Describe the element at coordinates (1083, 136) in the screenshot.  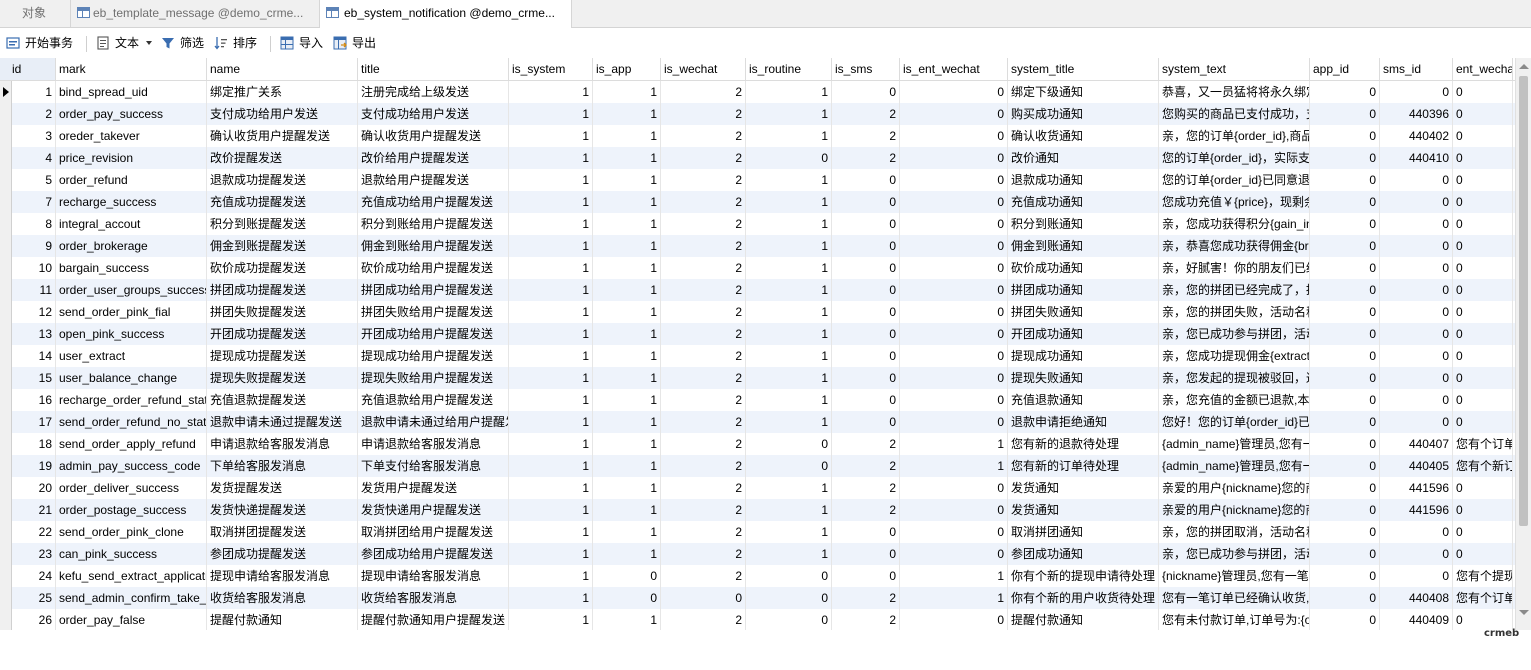
I see `cell-system-title: 确认收货通知` at that location.